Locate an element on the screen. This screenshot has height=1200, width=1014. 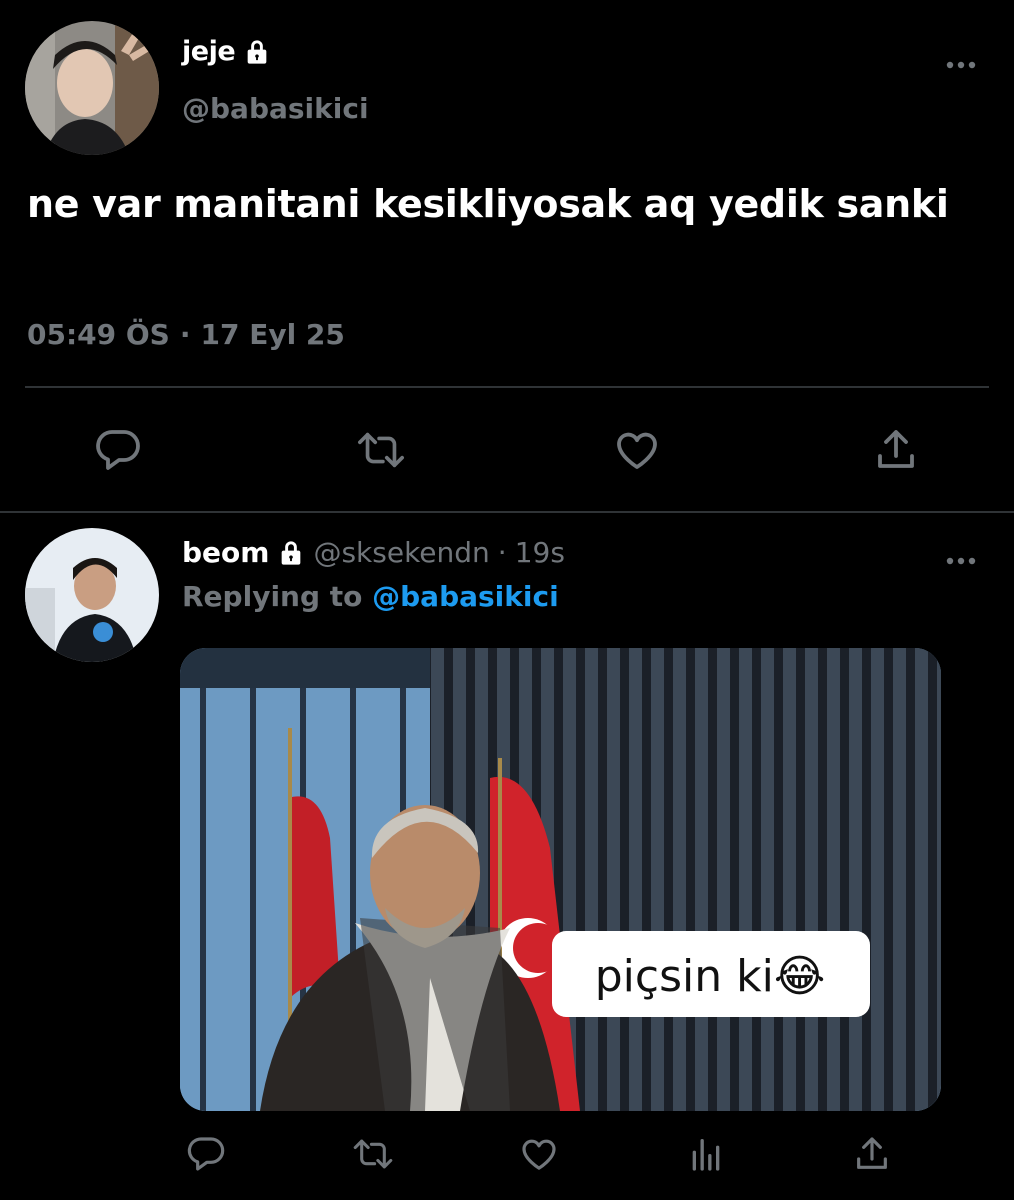
tweet-meta: 05:49 ÖS · 17 Eyl 25 is located at coordinates (186, 334).